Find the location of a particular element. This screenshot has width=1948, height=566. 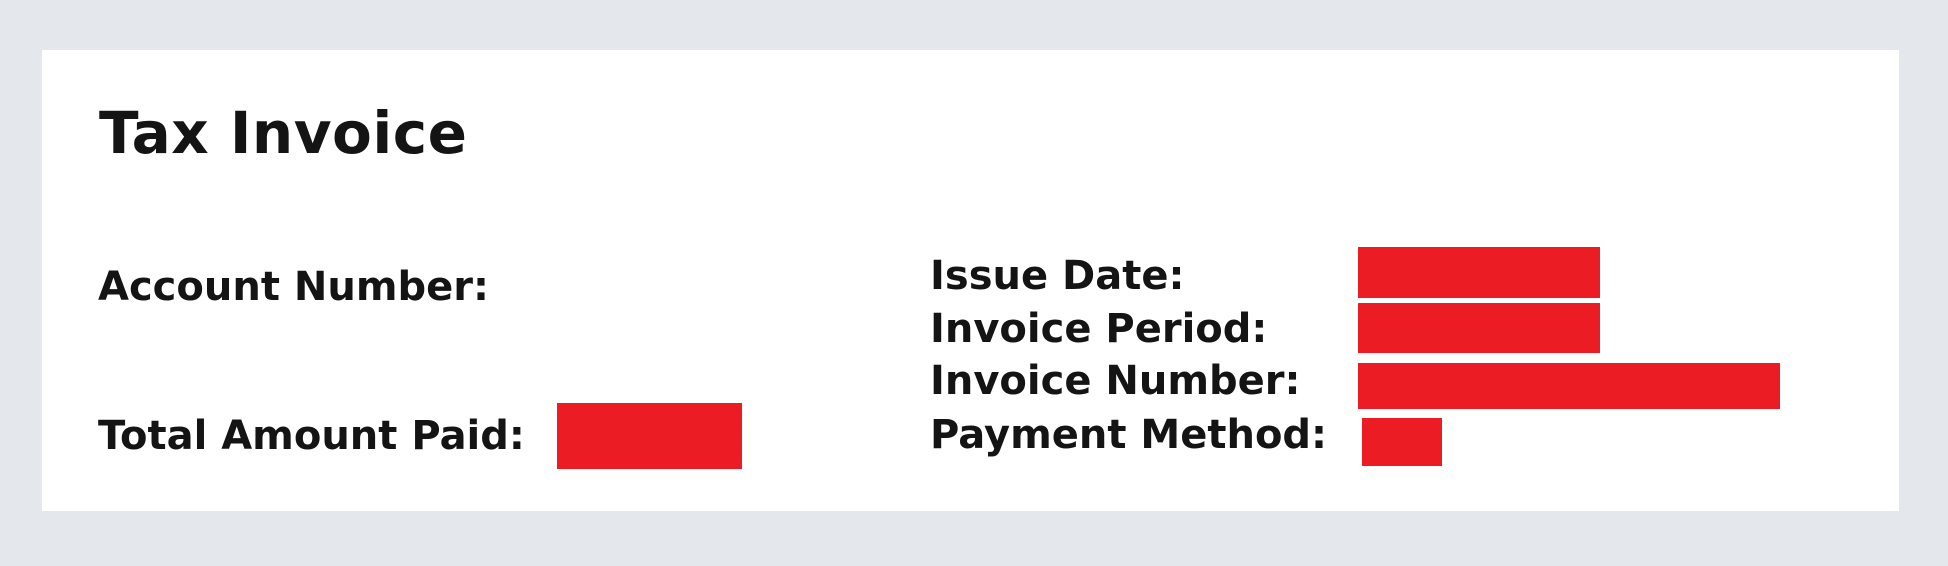

total-amount-paid-label: Total Amount Paid: is located at coordinates (311, 436).